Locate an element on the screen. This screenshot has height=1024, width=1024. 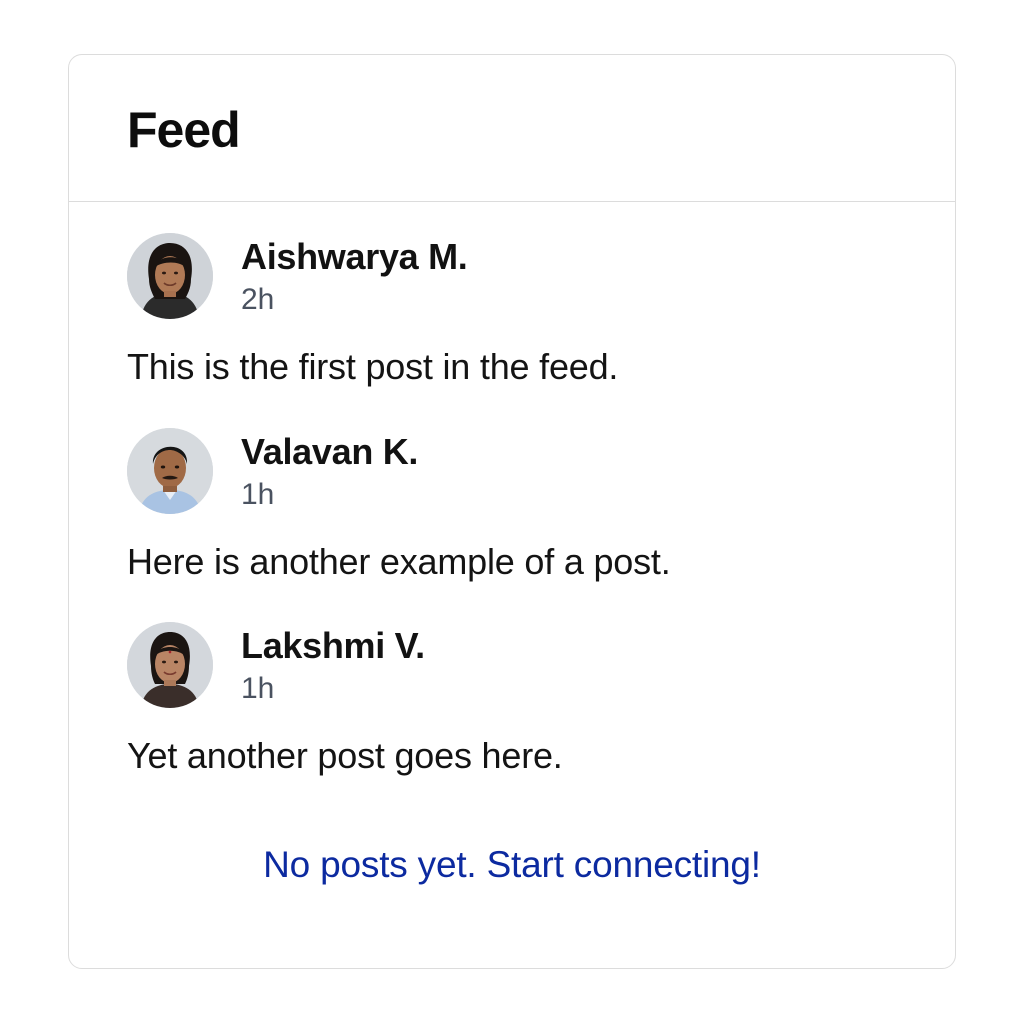
post-text: Yet another post goes here. is located at coordinates (345, 755).